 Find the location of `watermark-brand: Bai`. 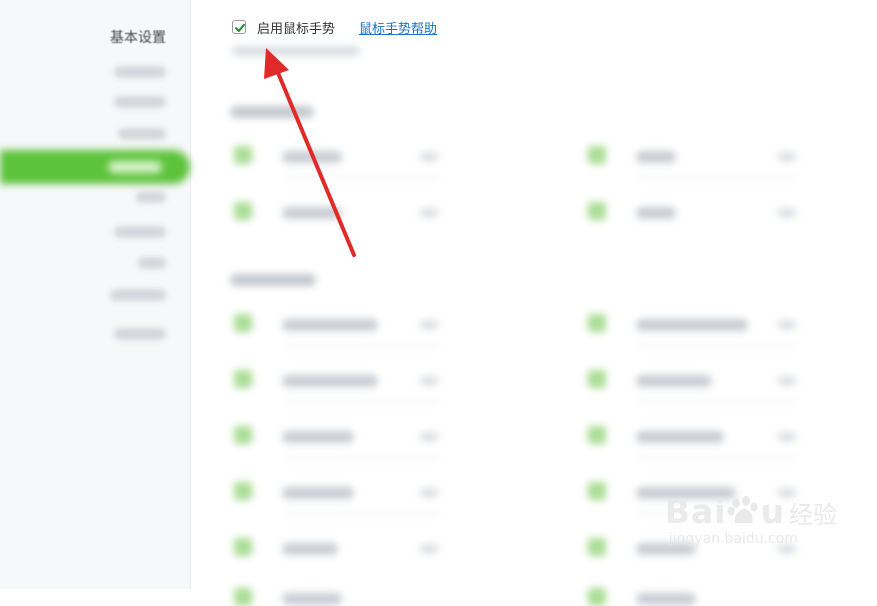

watermark-brand: Bai is located at coordinates (695, 511).